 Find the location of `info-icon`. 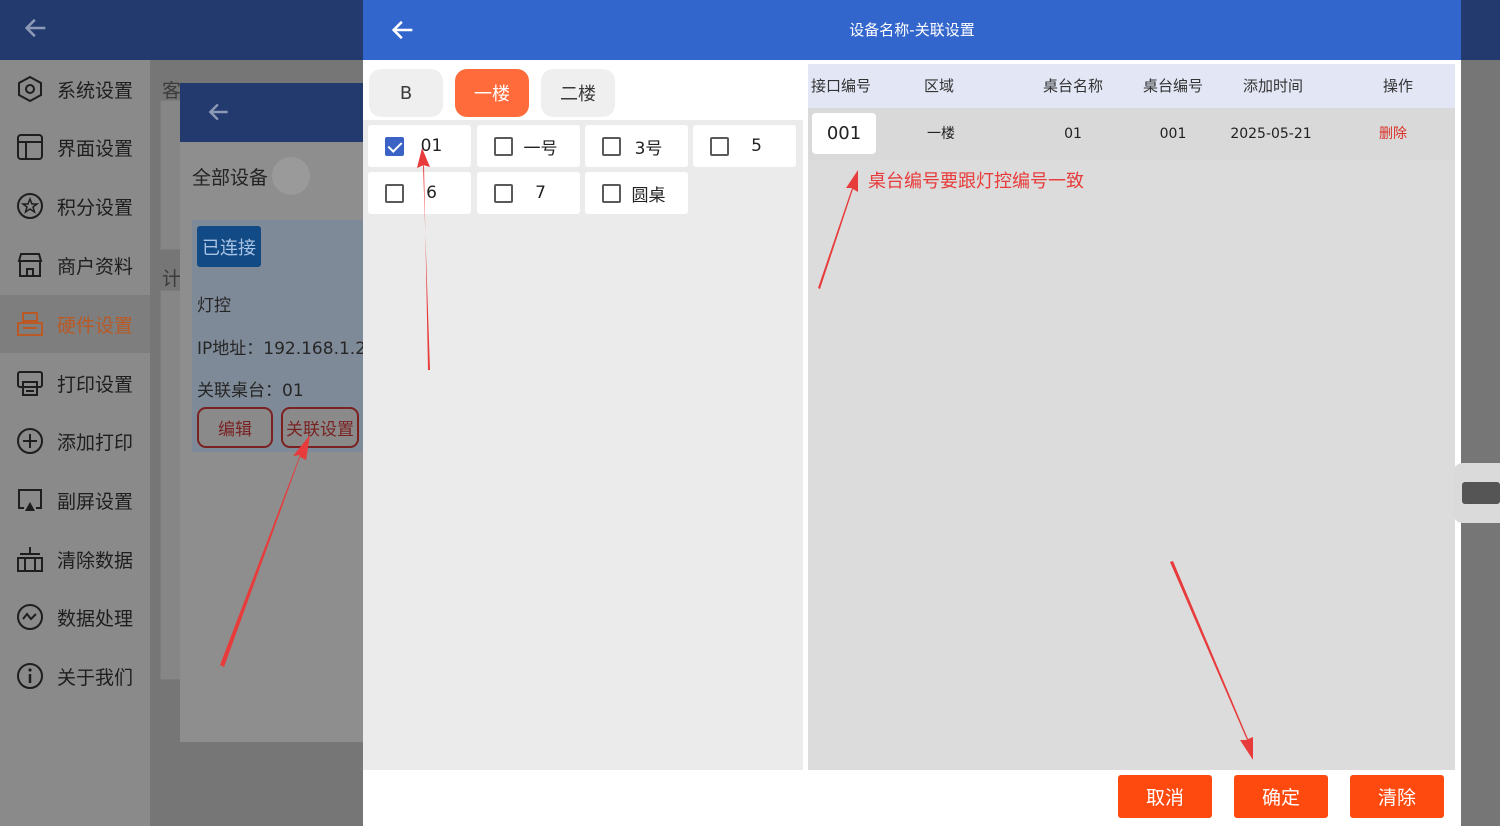

info-icon is located at coordinates (30, 676).